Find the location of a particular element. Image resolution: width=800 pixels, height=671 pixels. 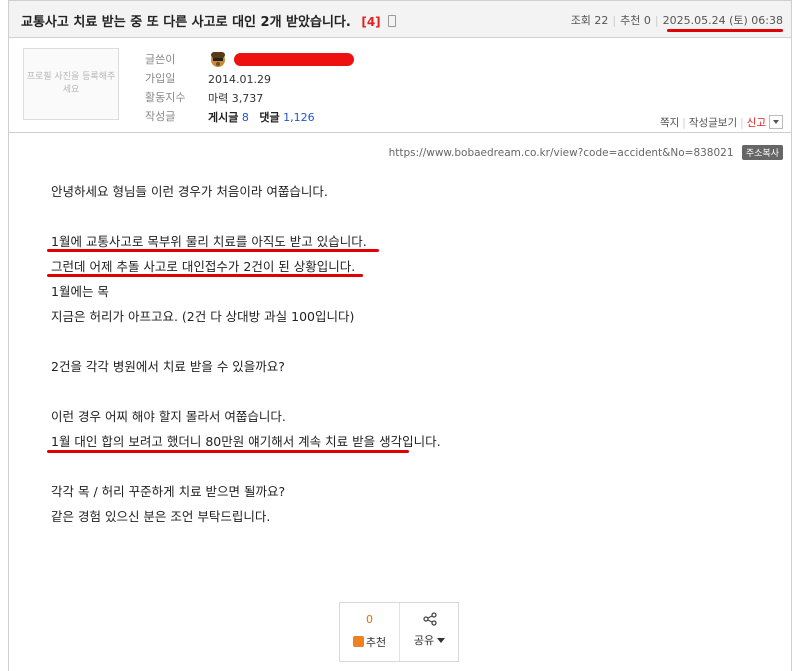

comment-count: [4] is located at coordinates (370, 22).